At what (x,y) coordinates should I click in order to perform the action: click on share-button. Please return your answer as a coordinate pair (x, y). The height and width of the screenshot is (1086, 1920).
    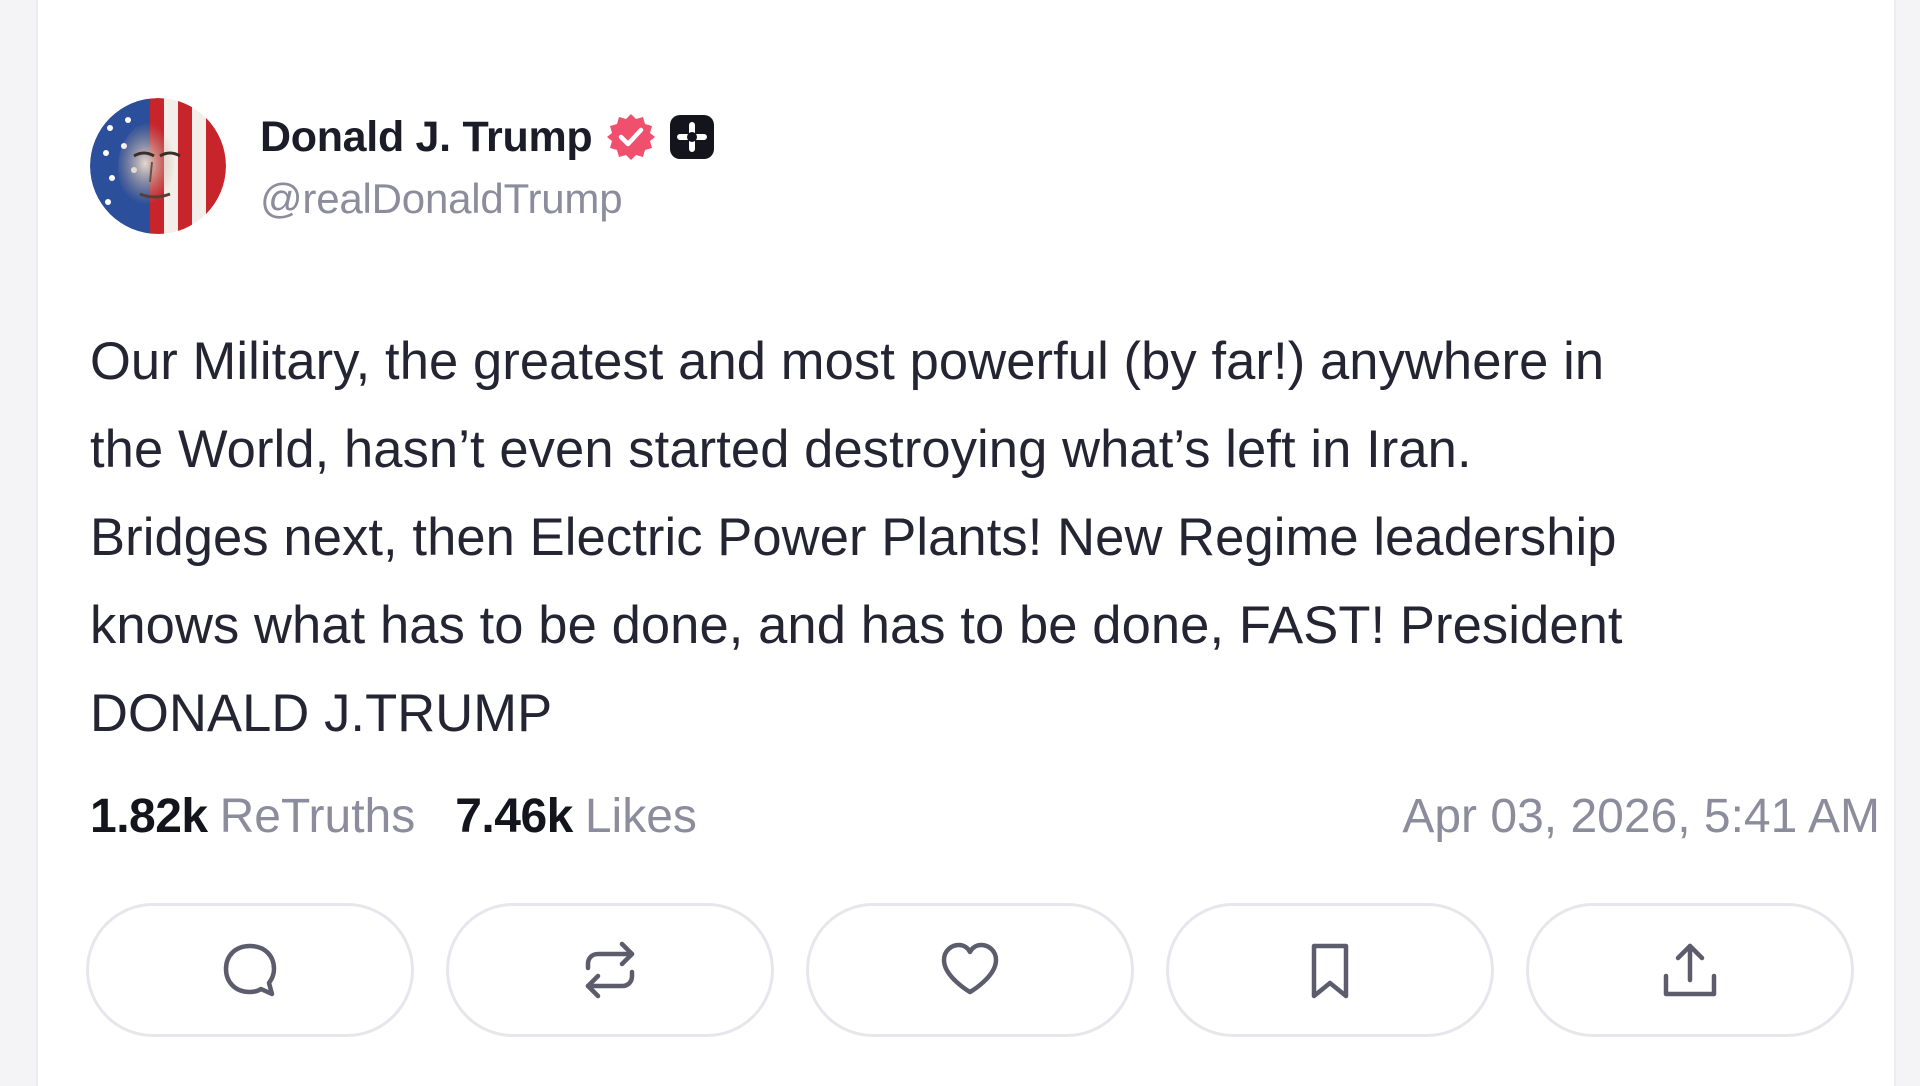
    Looking at the image, I should click on (1690, 970).